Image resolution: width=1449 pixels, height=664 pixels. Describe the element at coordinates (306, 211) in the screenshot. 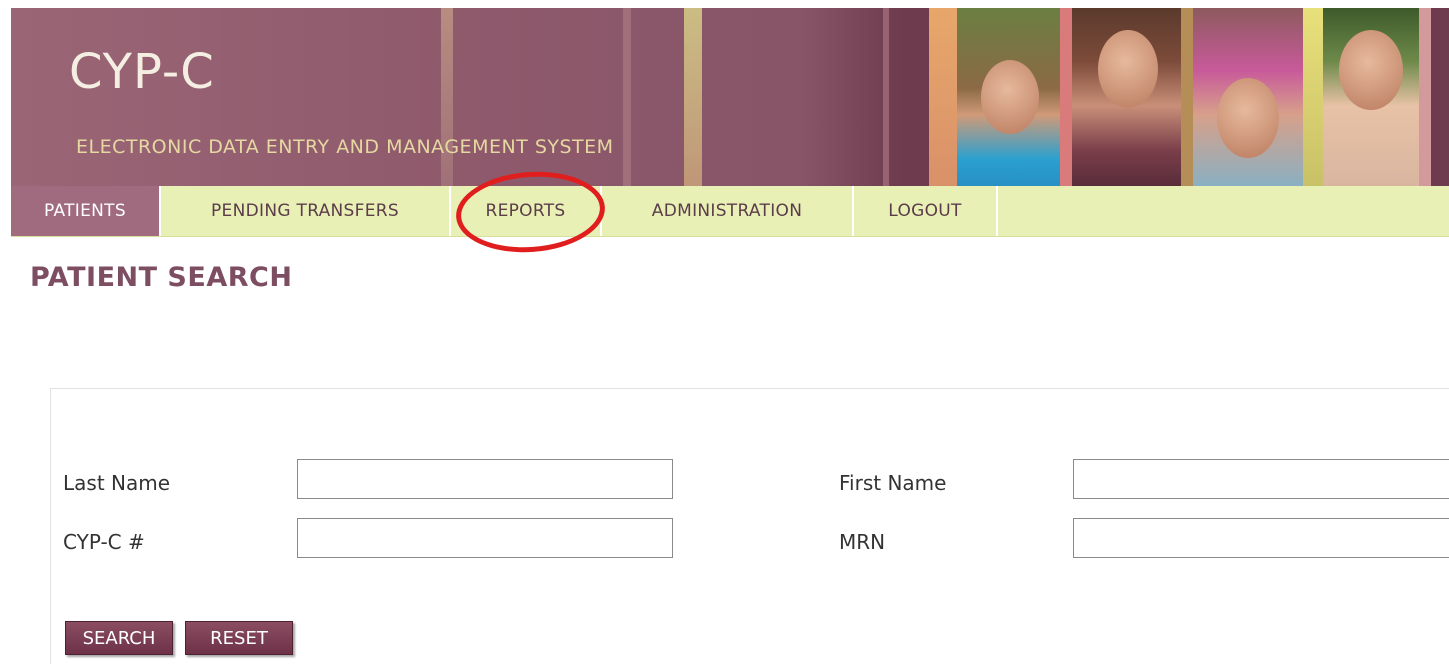

I see `nav-pending-transfers: PENDING TRANSFERS` at that location.